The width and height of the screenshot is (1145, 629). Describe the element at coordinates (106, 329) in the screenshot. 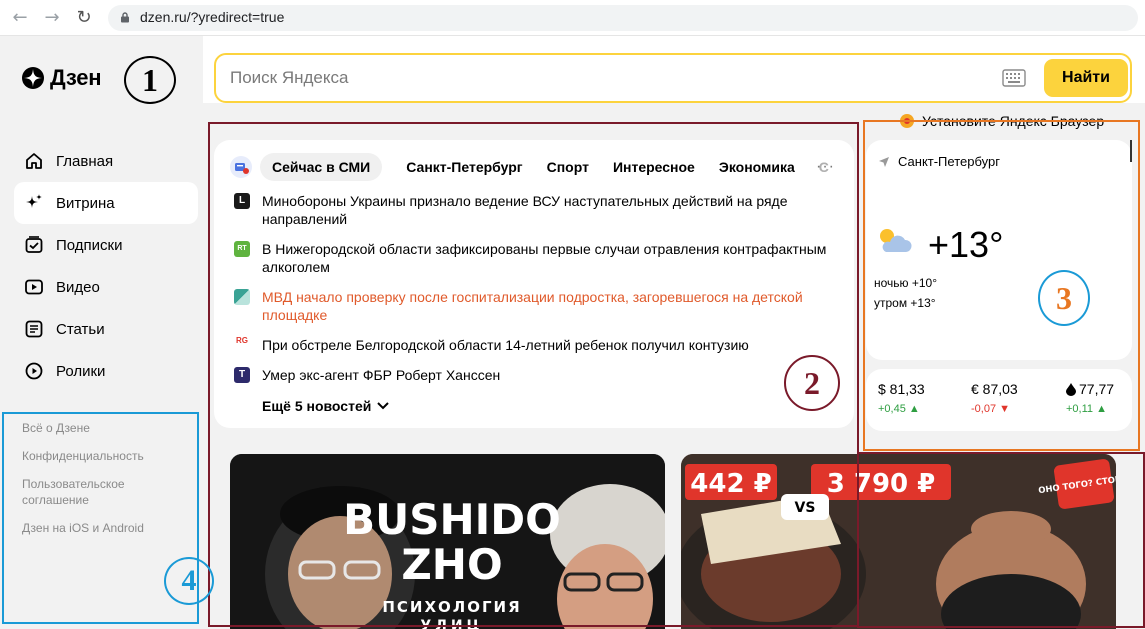

I see `sidebar-item-articles: Статьи` at that location.